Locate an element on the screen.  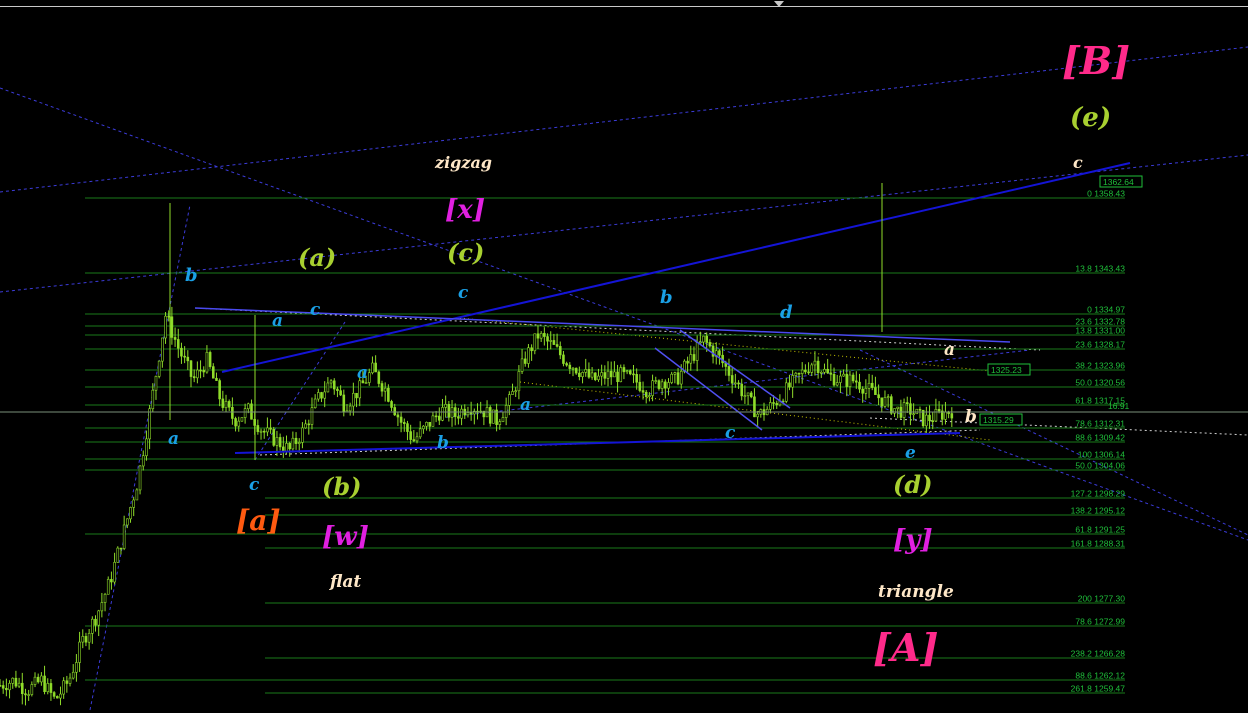
wave-label-d-cyan: d is located at coordinates (786, 312).